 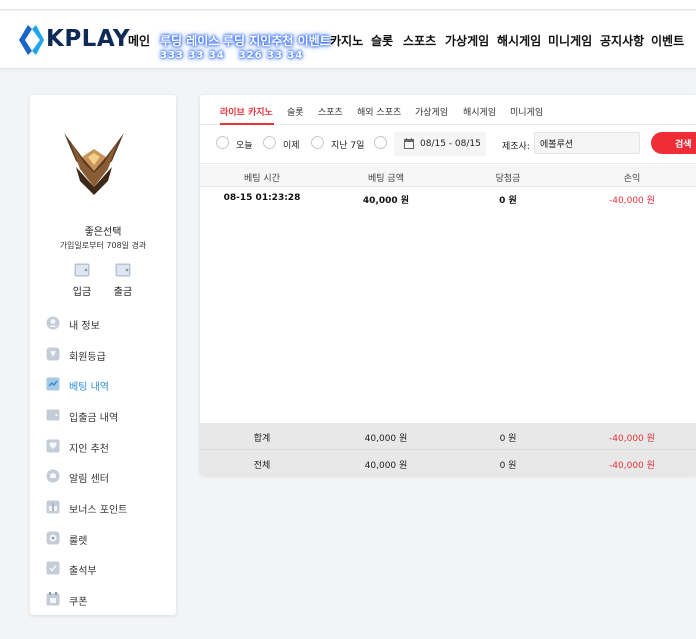 I want to click on nav-casino: 카지노, so click(x=346, y=40).